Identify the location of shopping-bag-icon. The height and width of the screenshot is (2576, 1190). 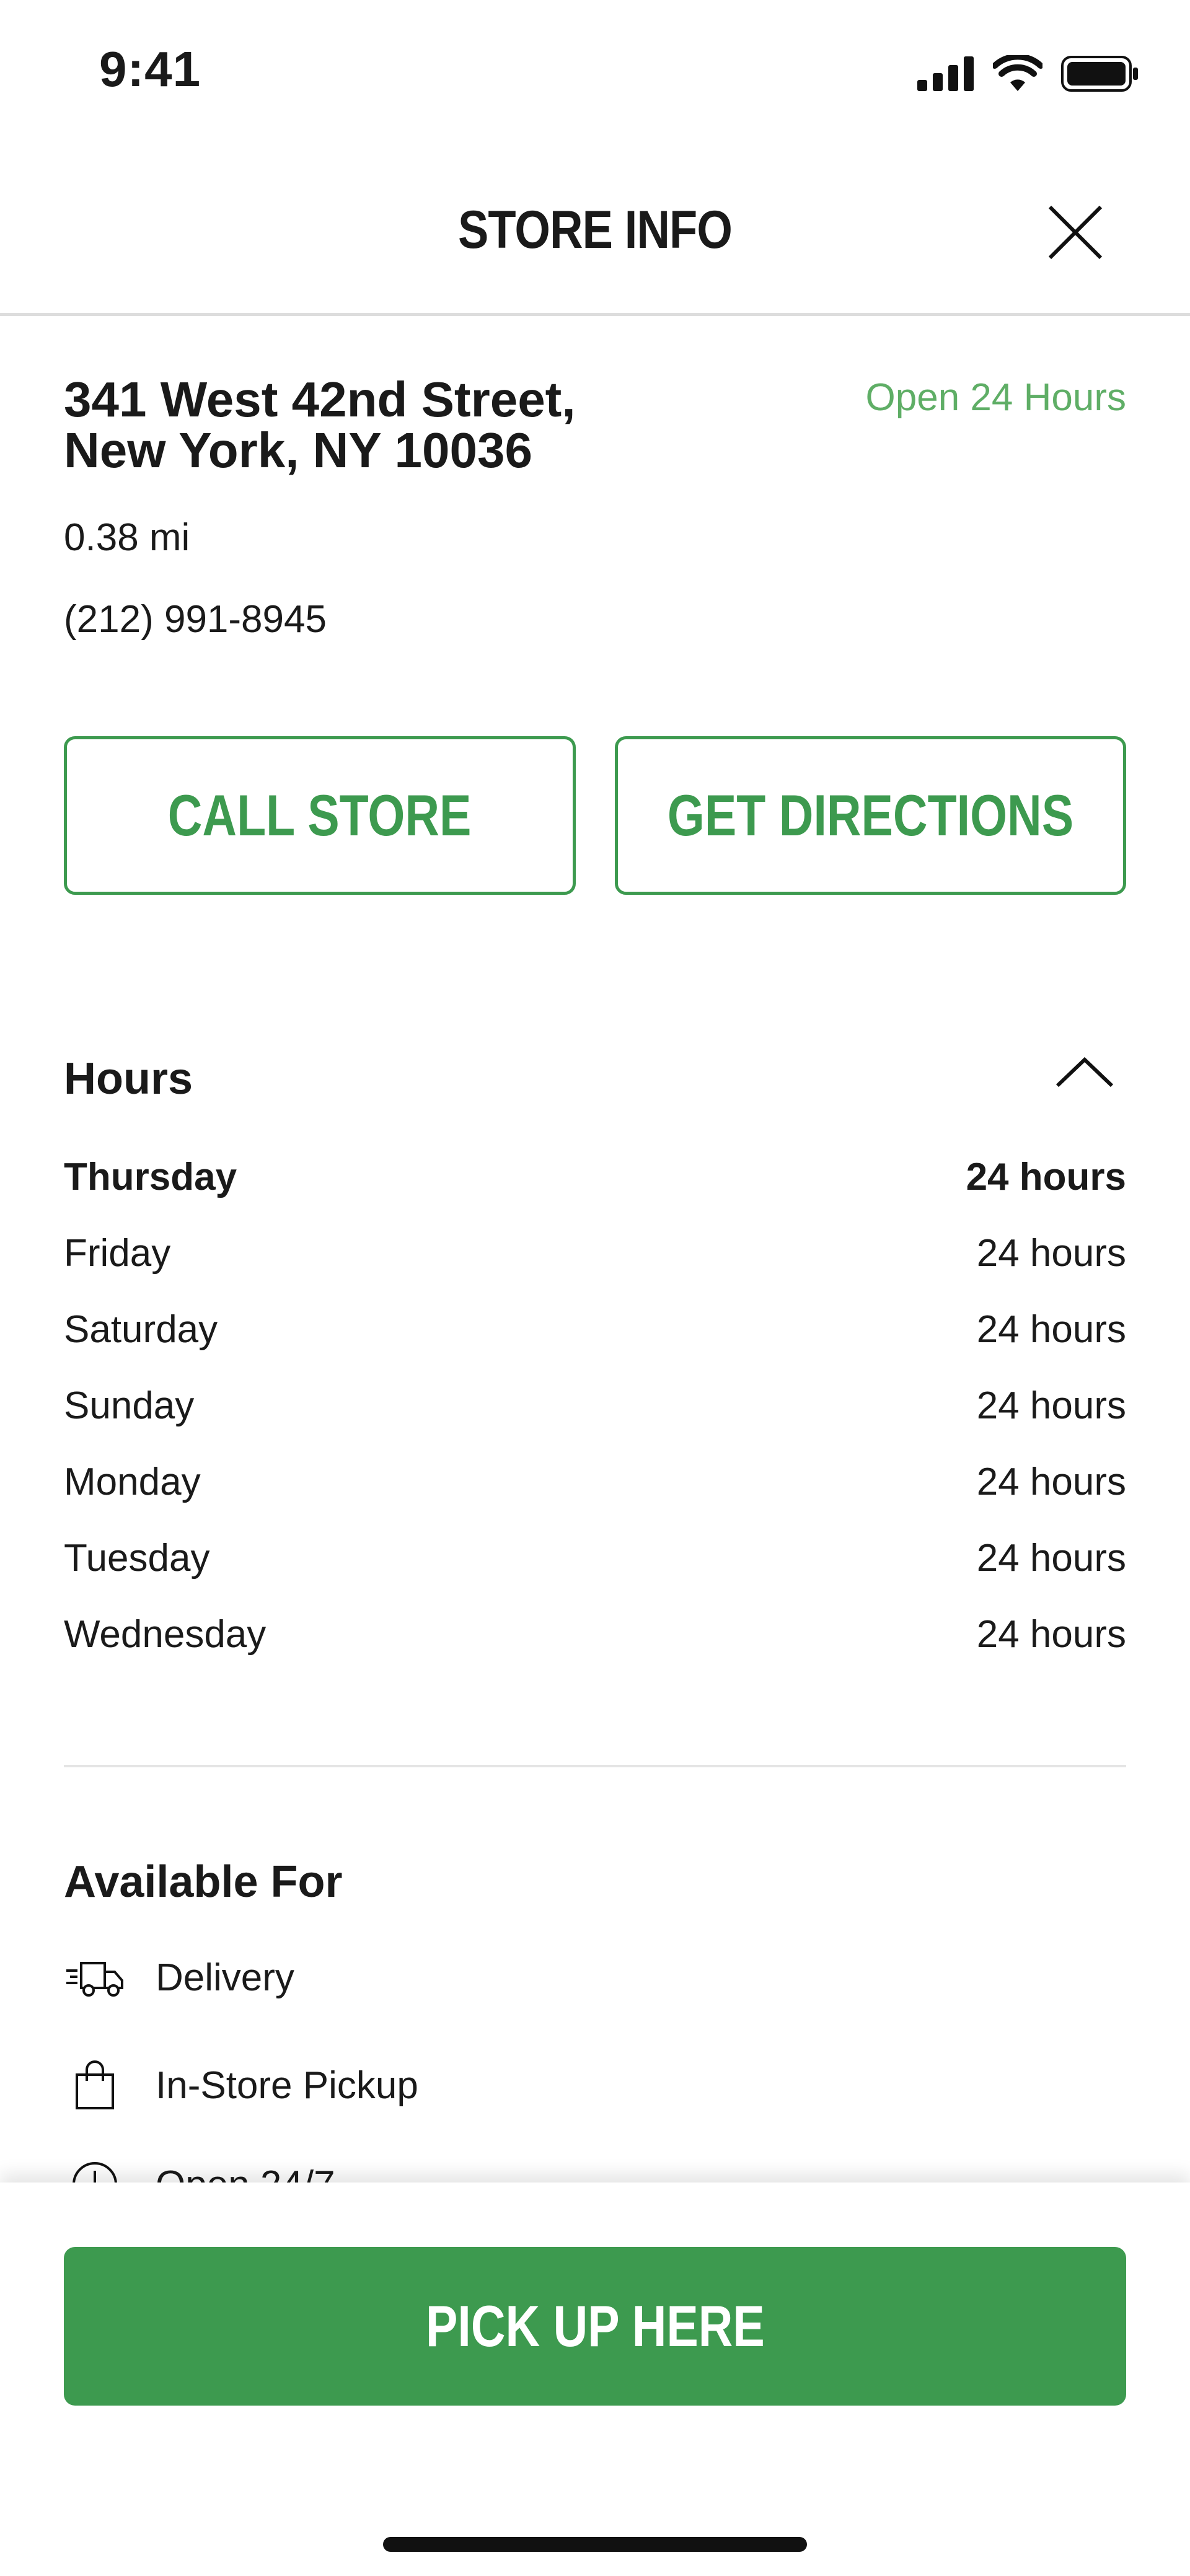
(95, 2085).